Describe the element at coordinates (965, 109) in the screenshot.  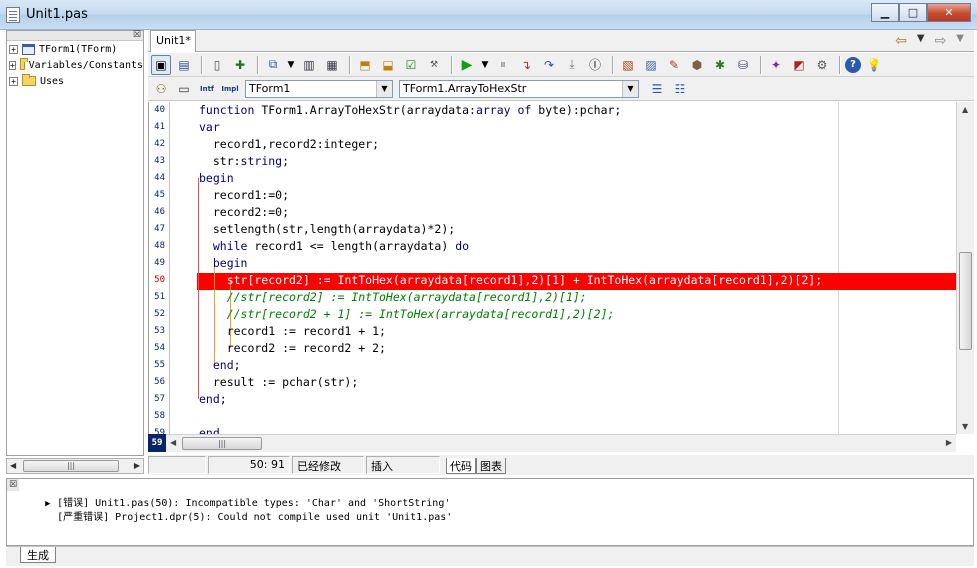
I see `scroll-up-icon: ▲` at that location.